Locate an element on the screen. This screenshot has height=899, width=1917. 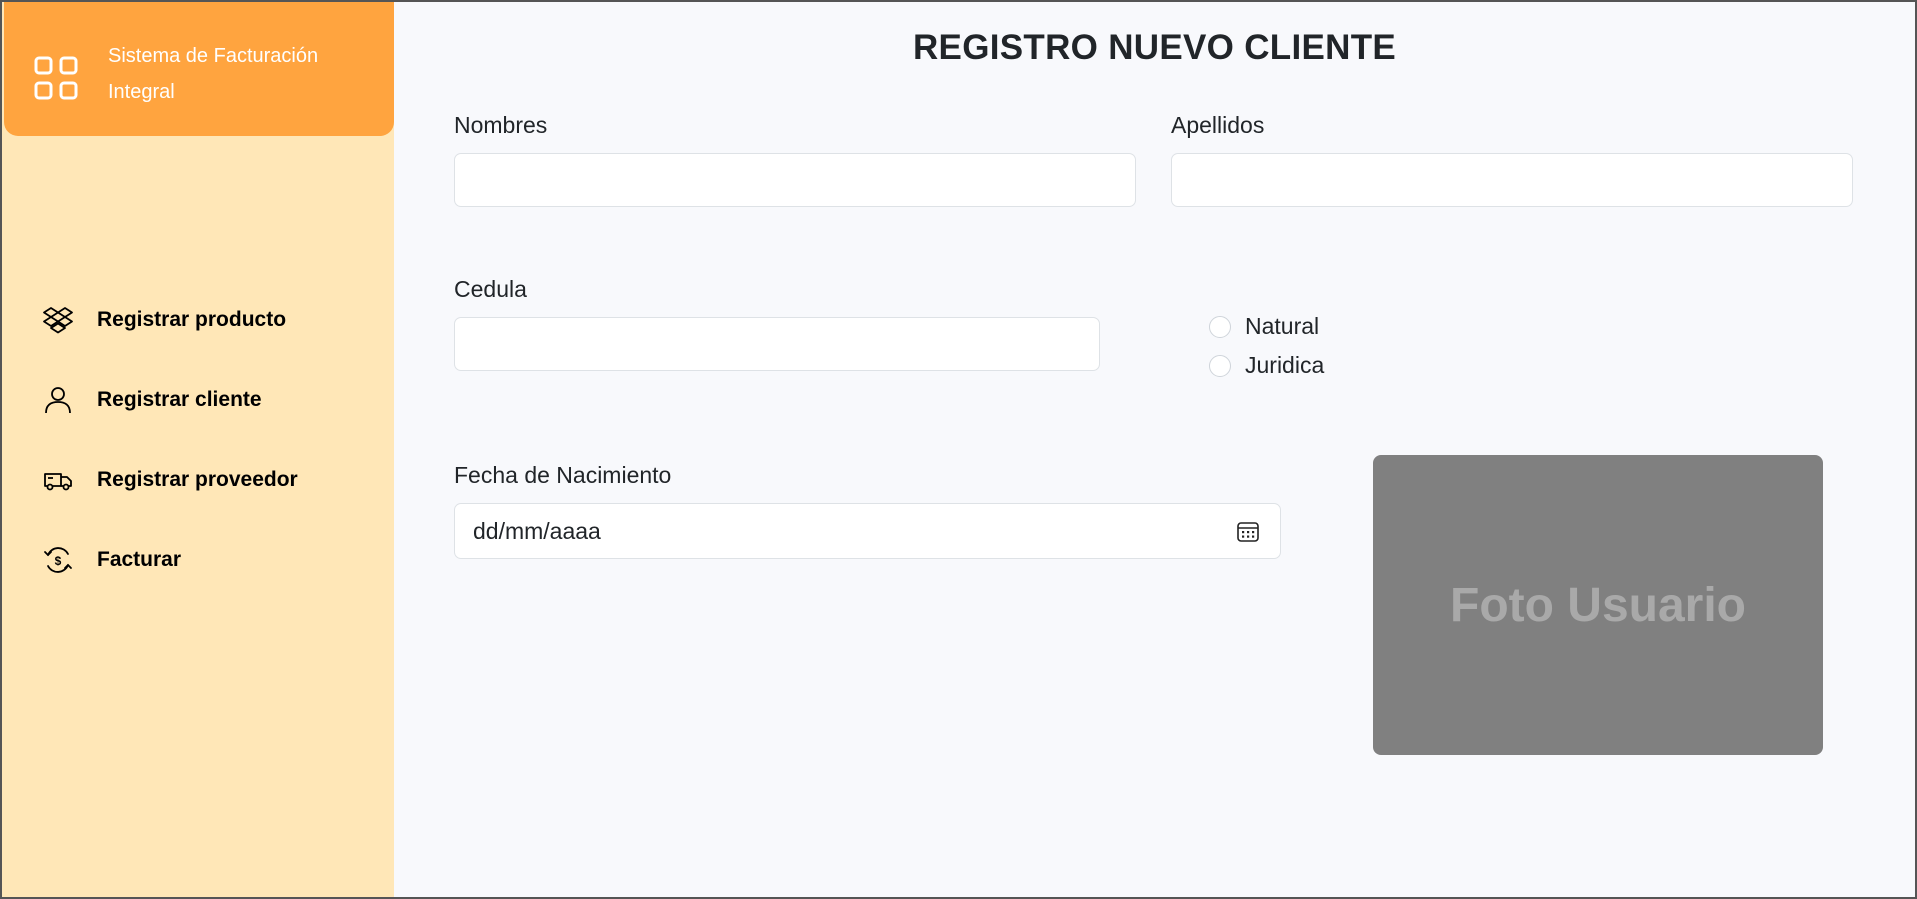
sidebar-item-label: Registrar cliente is located at coordinates (179, 399).